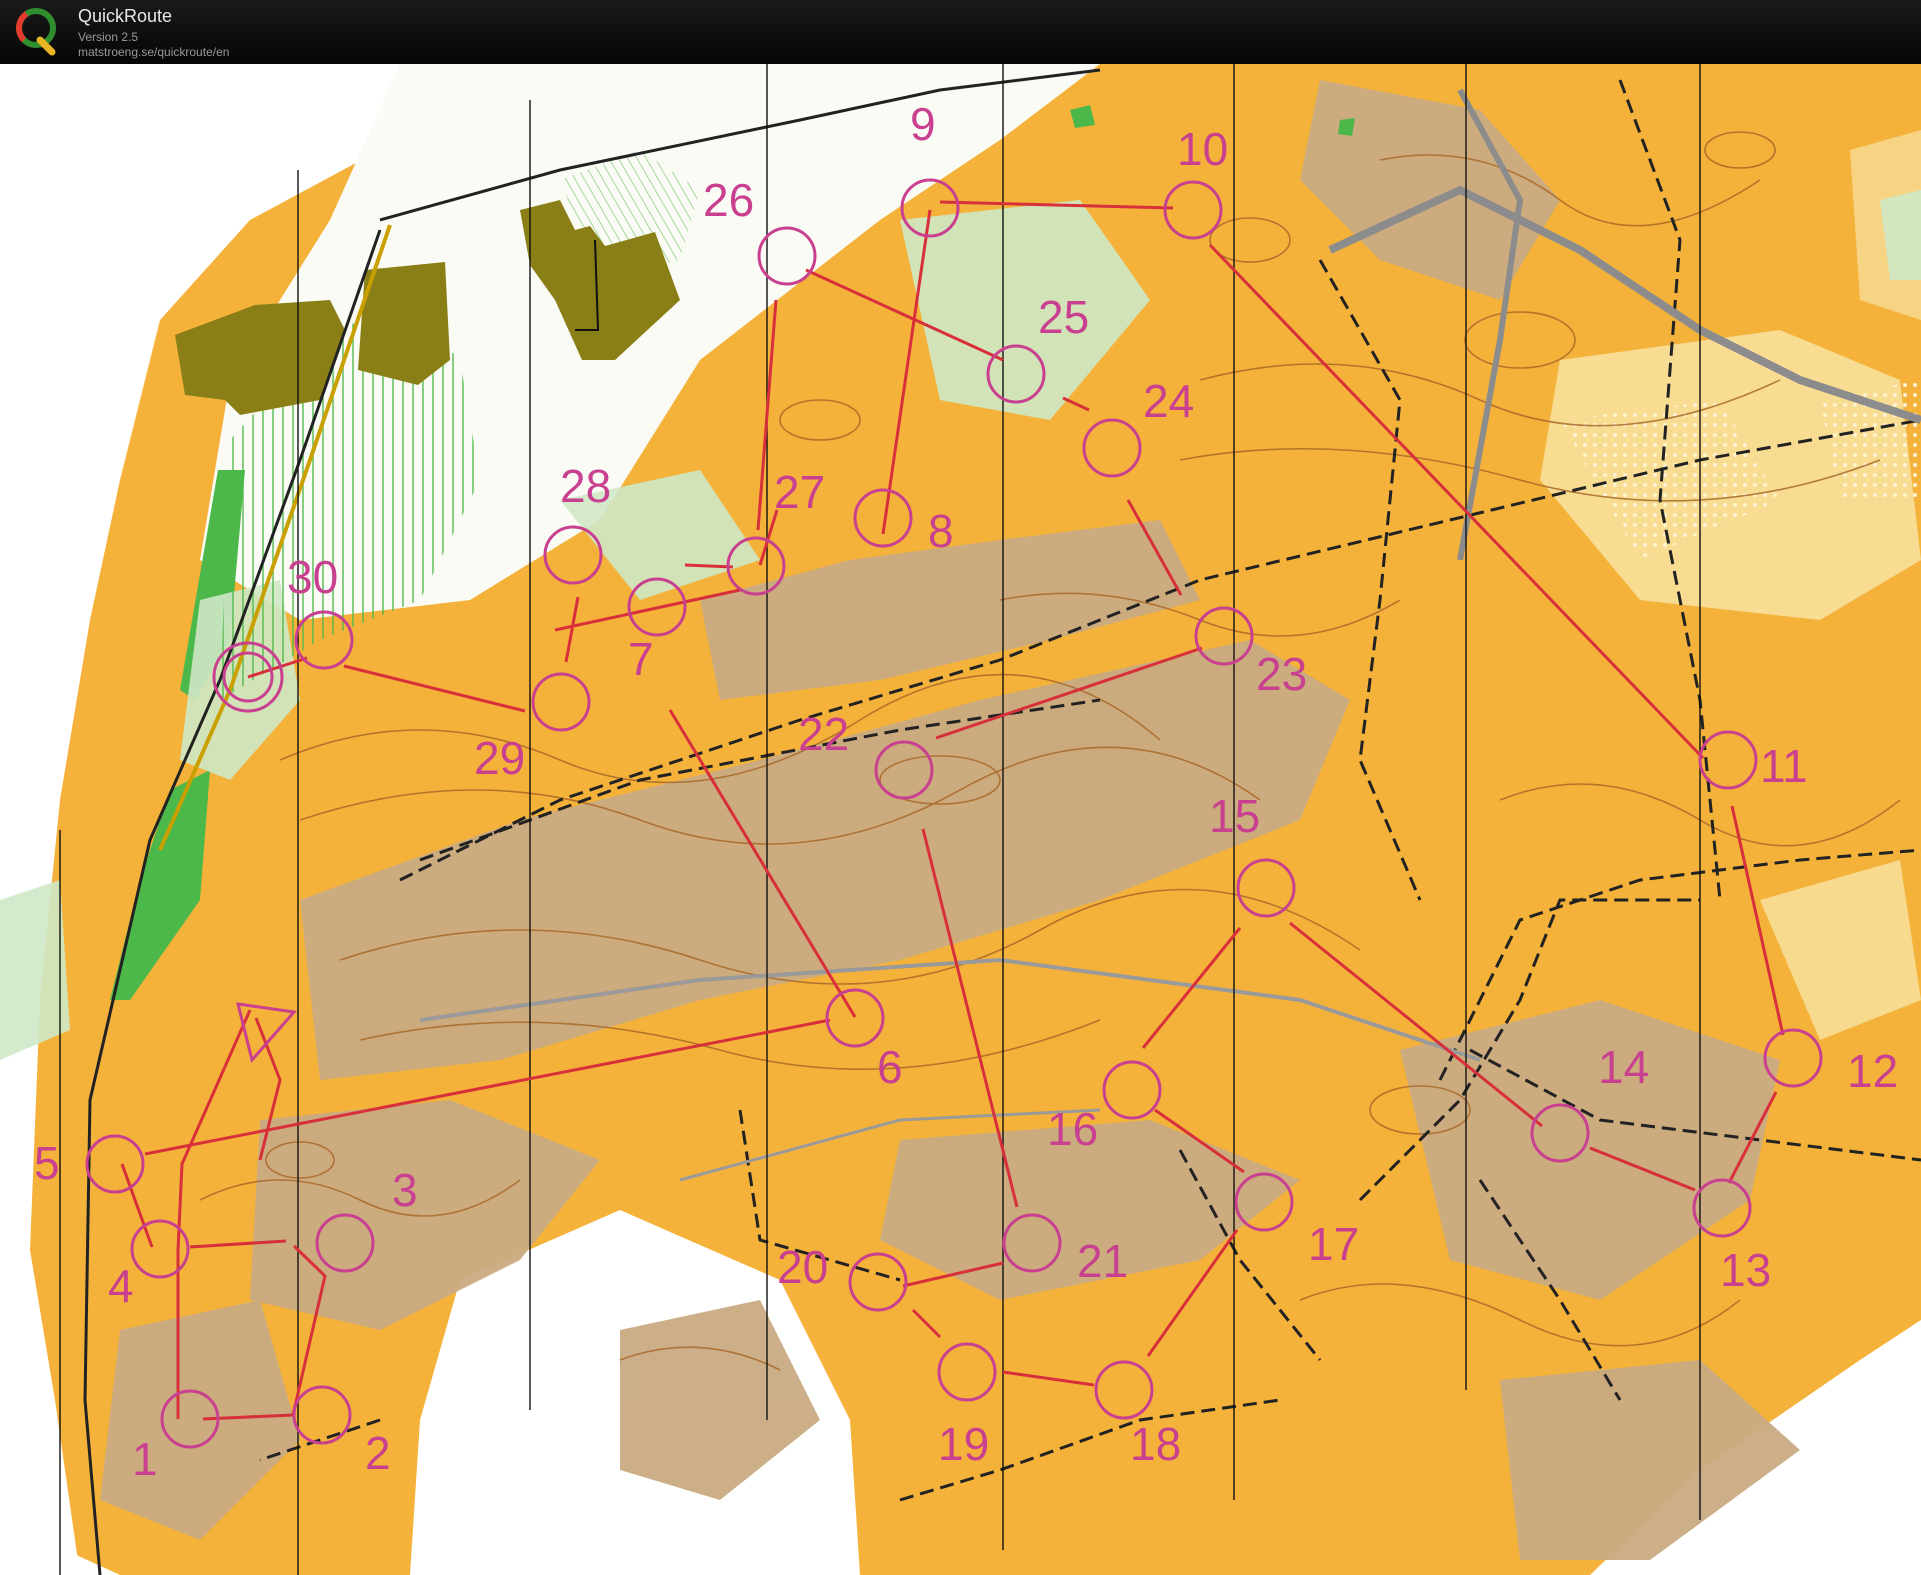  I want to click on quickroute-logo-icon, so click(36, 32).